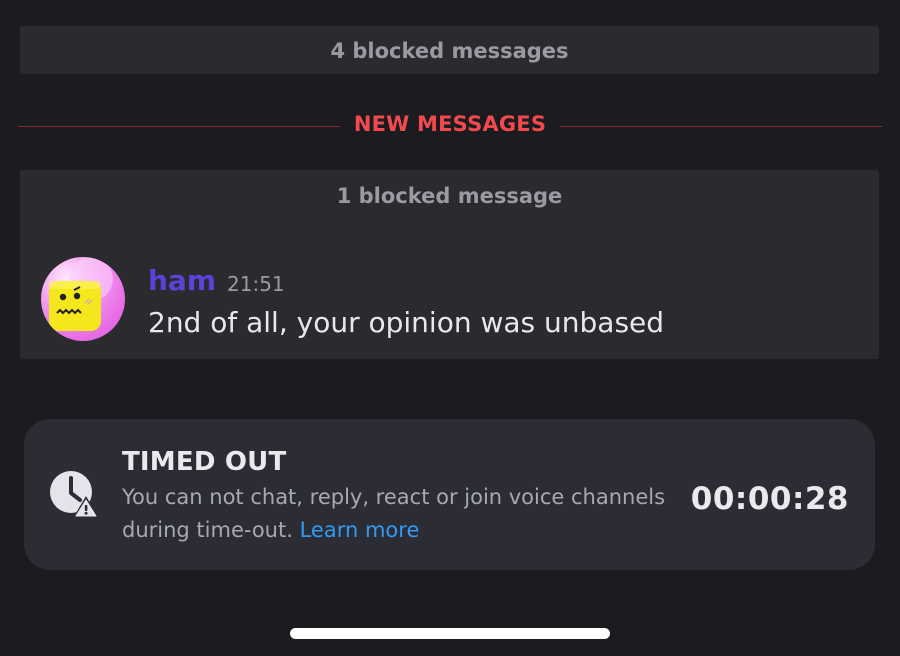 Image resolution: width=900 pixels, height=656 pixels. Describe the element at coordinates (204, 462) in the screenshot. I see `timeout-title: TIMED OUT` at that location.